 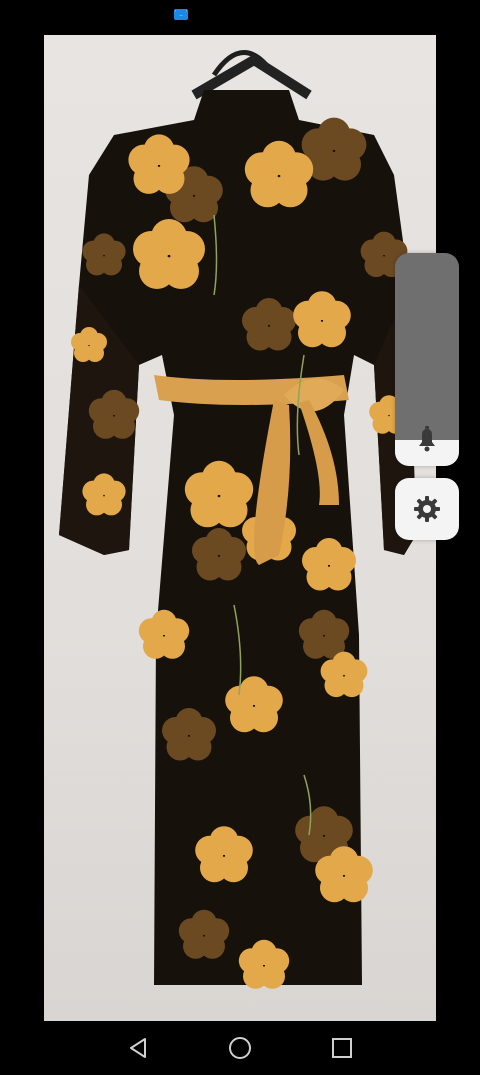 I want to click on mail-icon, so click(x=181, y=14).